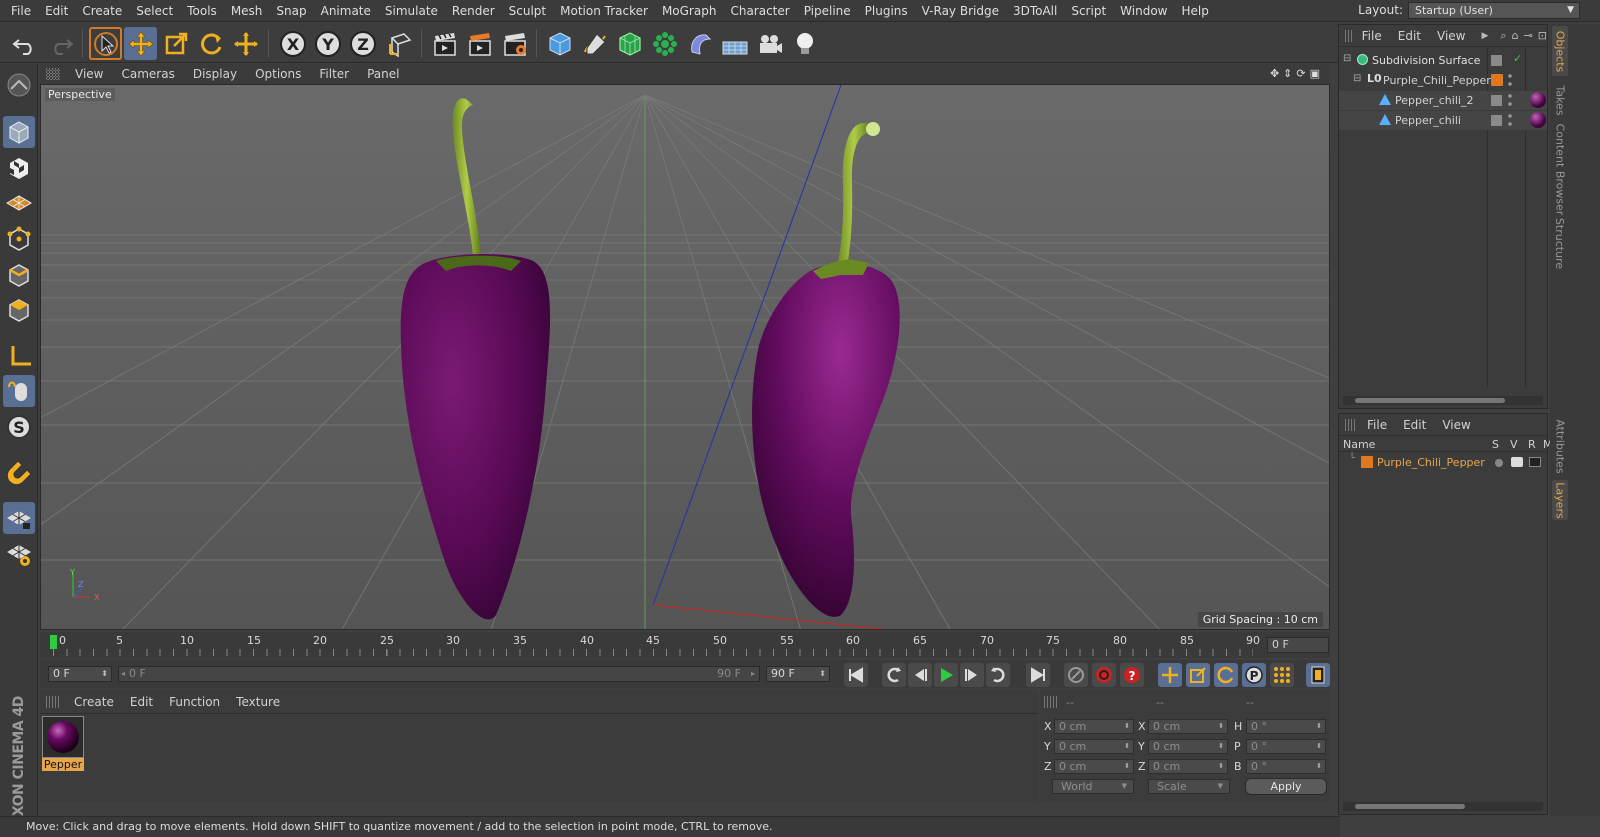 Image resolution: width=1600 pixels, height=837 pixels. What do you see at coordinates (346, 11) in the screenshot?
I see `menu-animate: Animate` at bounding box center [346, 11].